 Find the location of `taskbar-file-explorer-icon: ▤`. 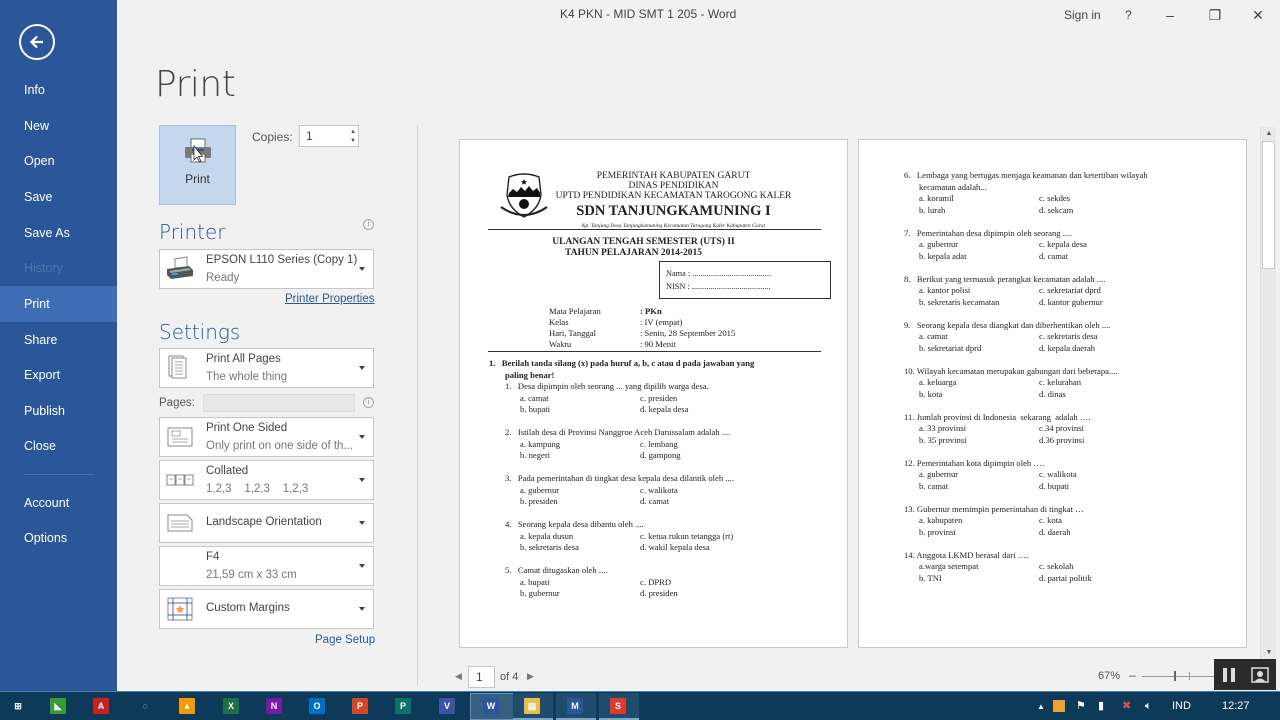

taskbar-file-explorer-icon: ▤ is located at coordinates (532, 706).